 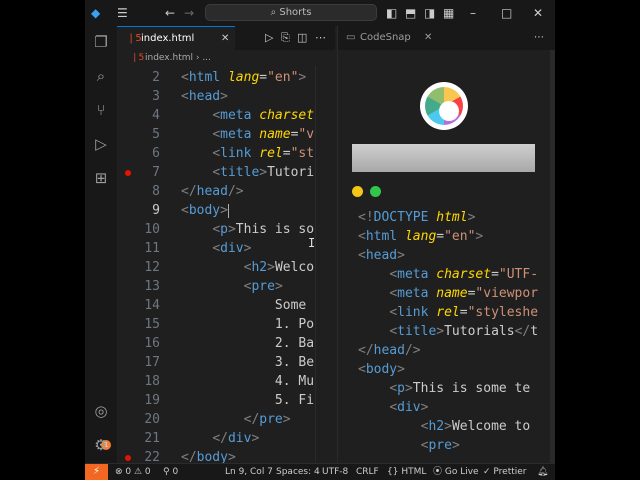 What do you see at coordinates (101, 42) in the screenshot?
I see `explorer-icon: ❐` at bounding box center [101, 42].